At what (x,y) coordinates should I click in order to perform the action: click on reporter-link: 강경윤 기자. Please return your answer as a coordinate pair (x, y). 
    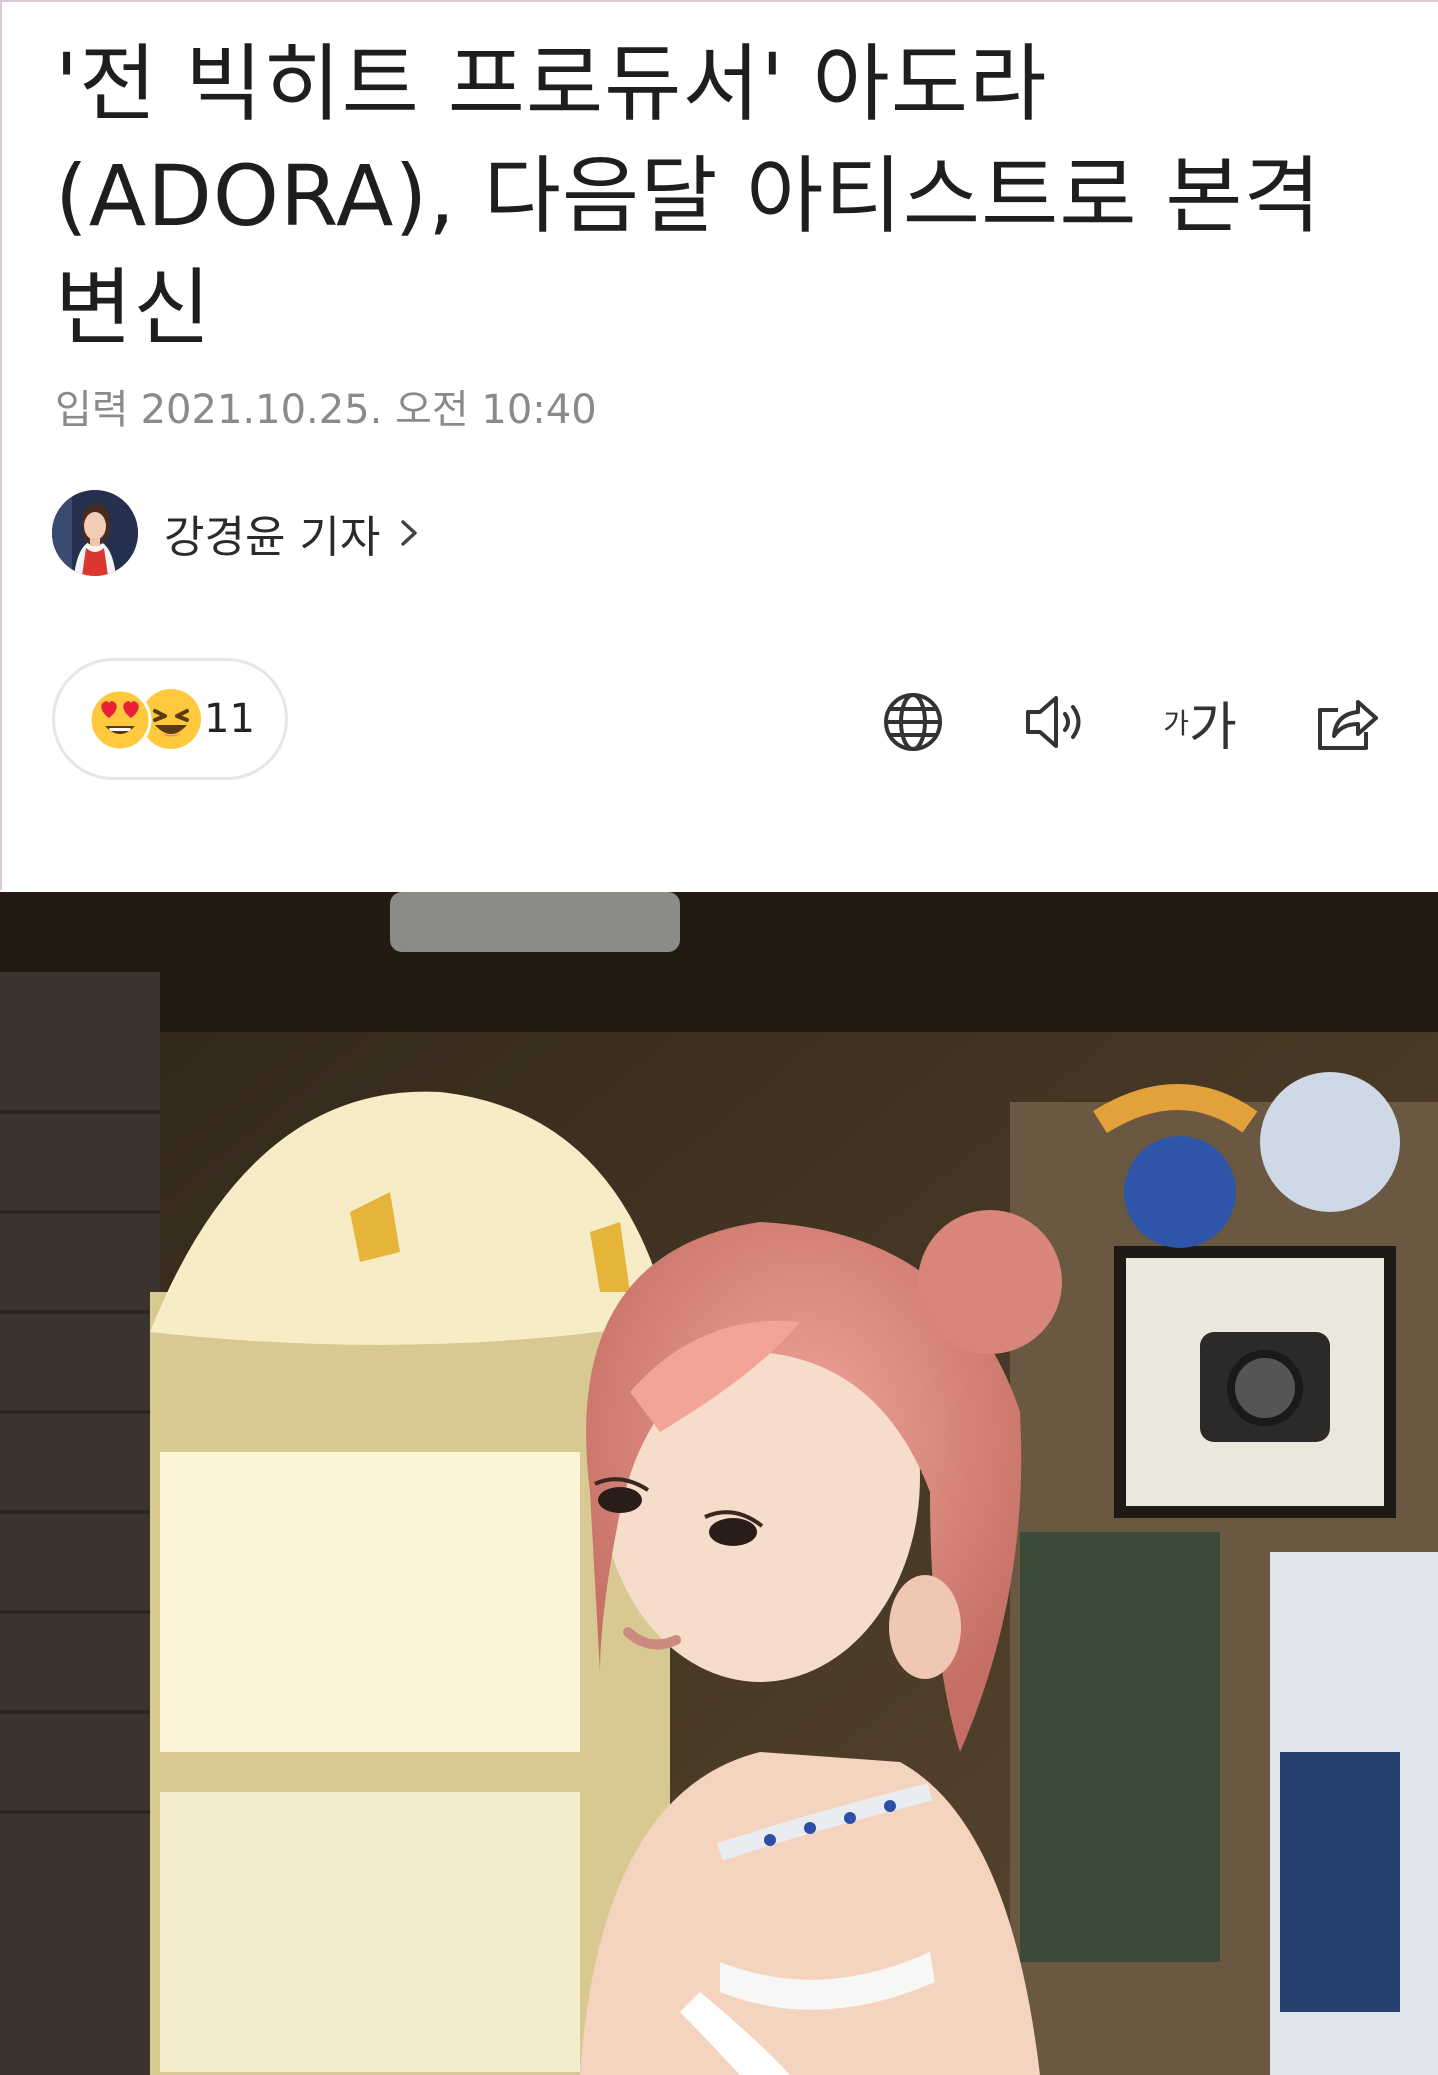
    Looking at the image, I should click on (238, 533).